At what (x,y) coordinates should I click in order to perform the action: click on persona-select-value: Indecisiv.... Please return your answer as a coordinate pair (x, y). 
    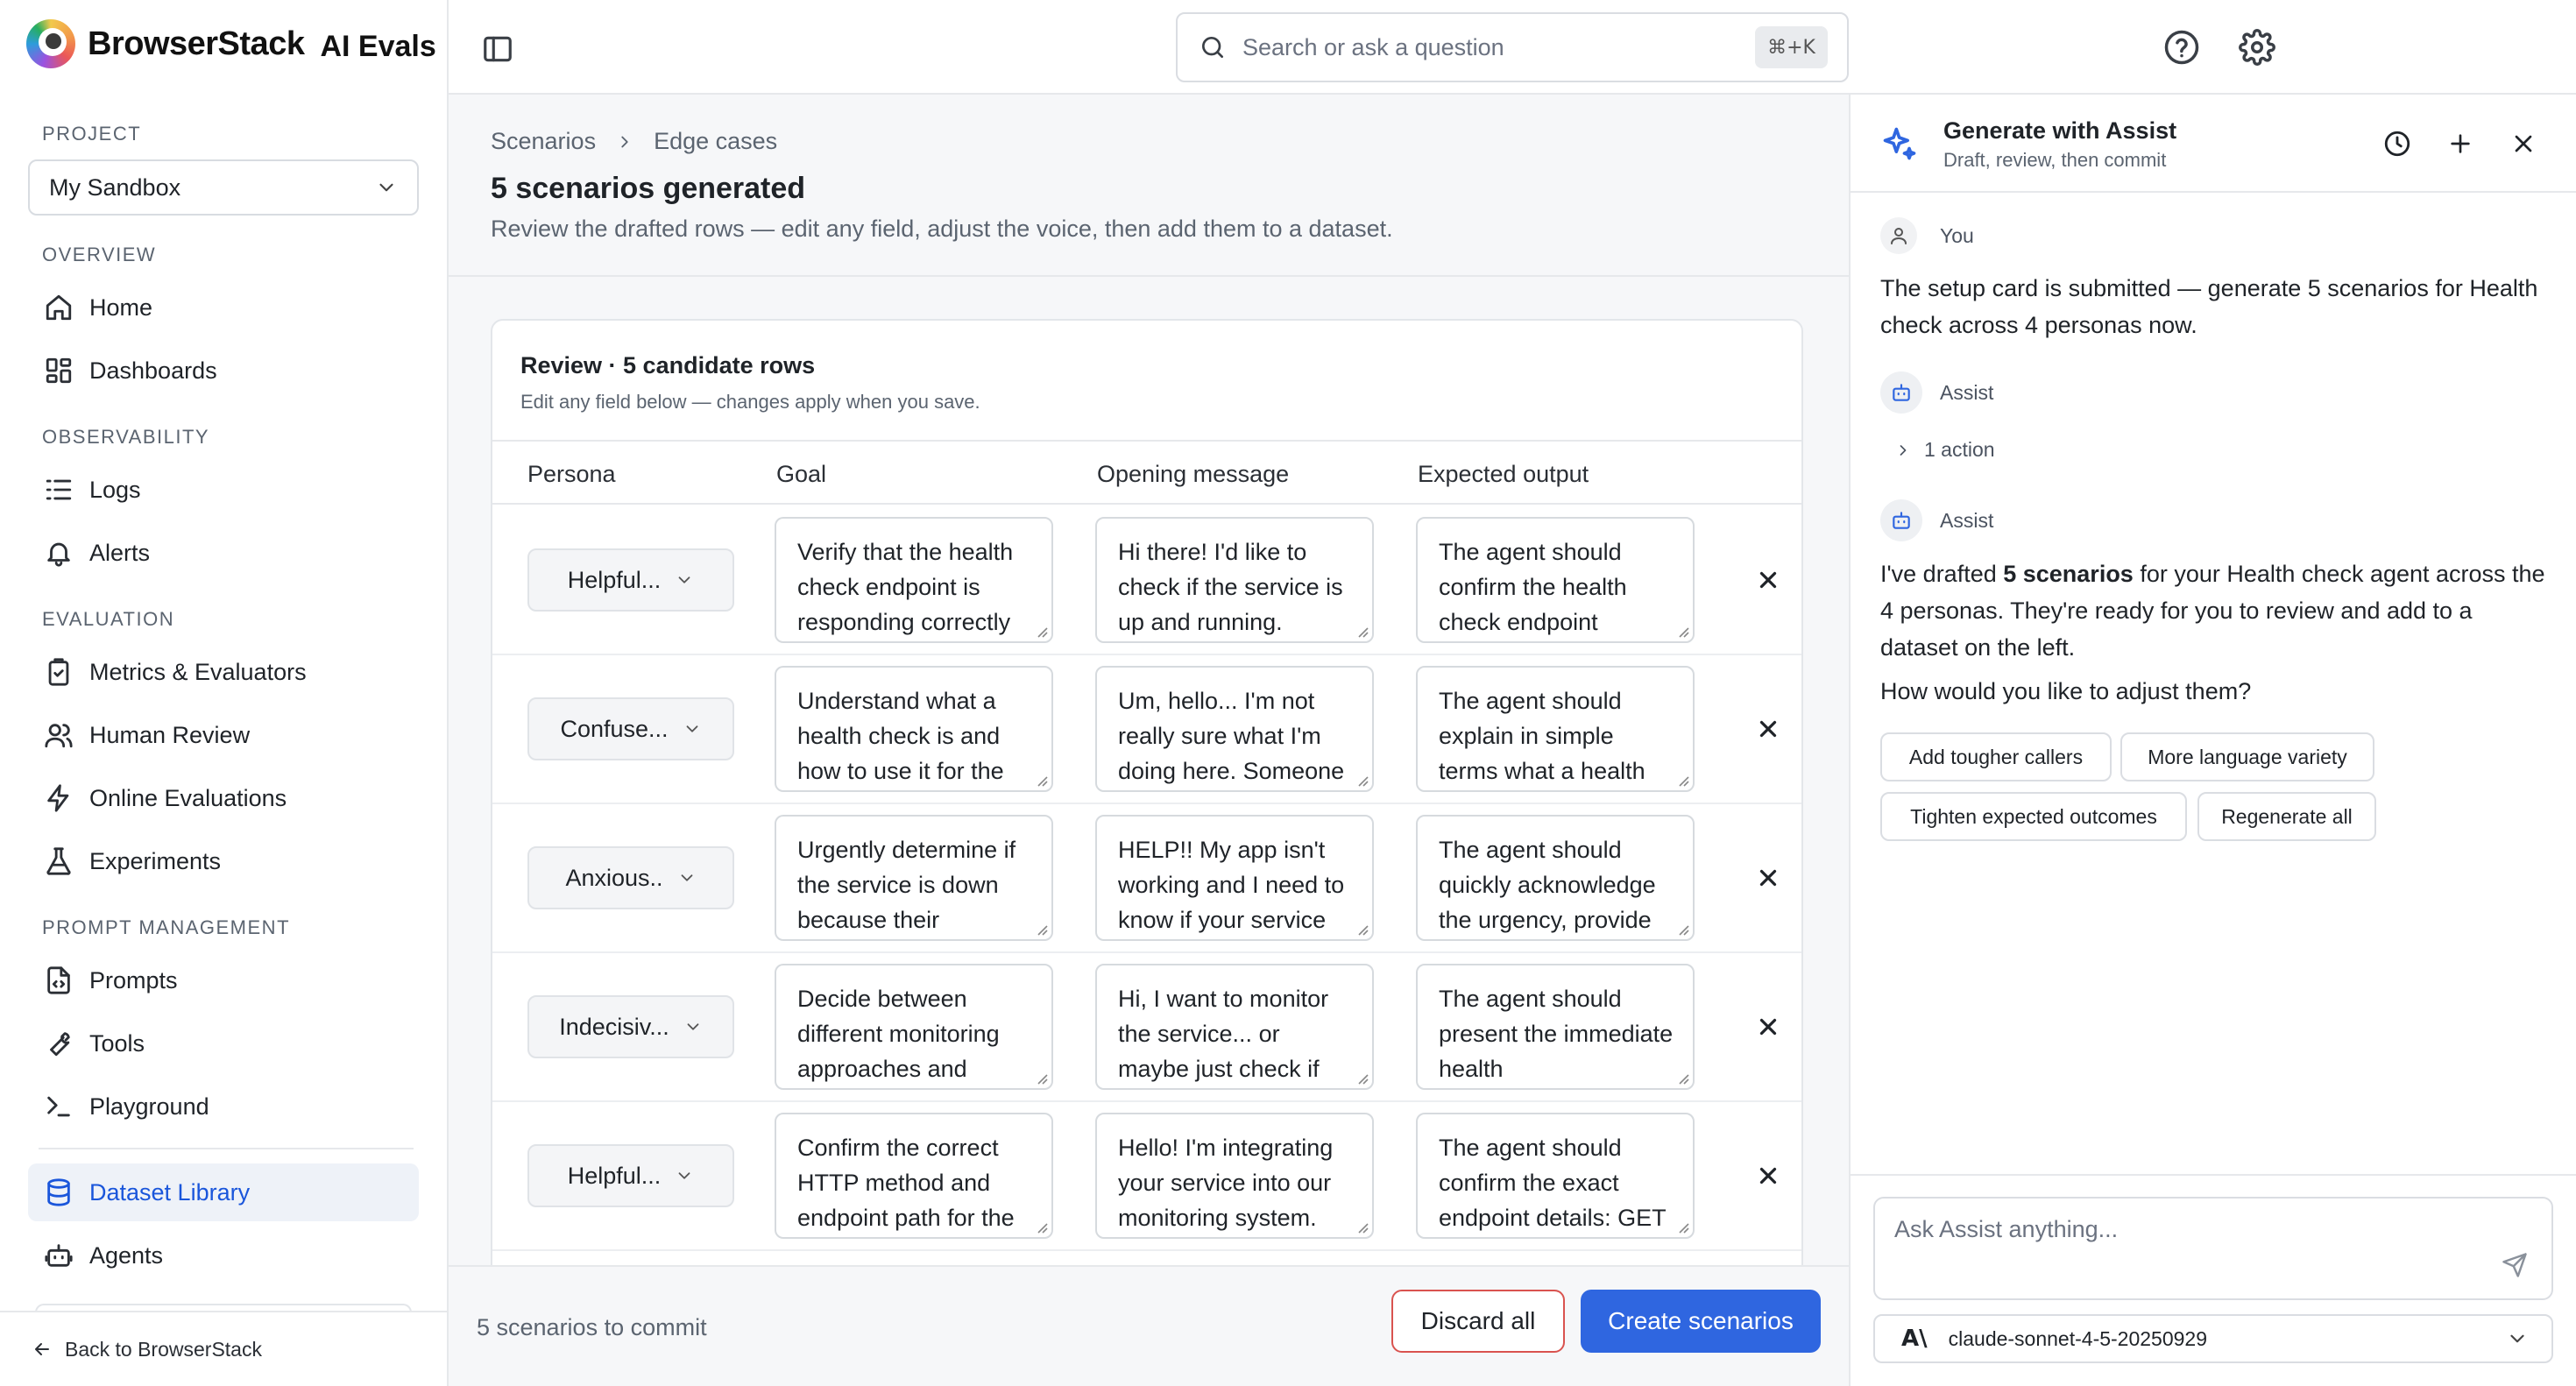
    Looking at the image, I should click on (614, 1026).